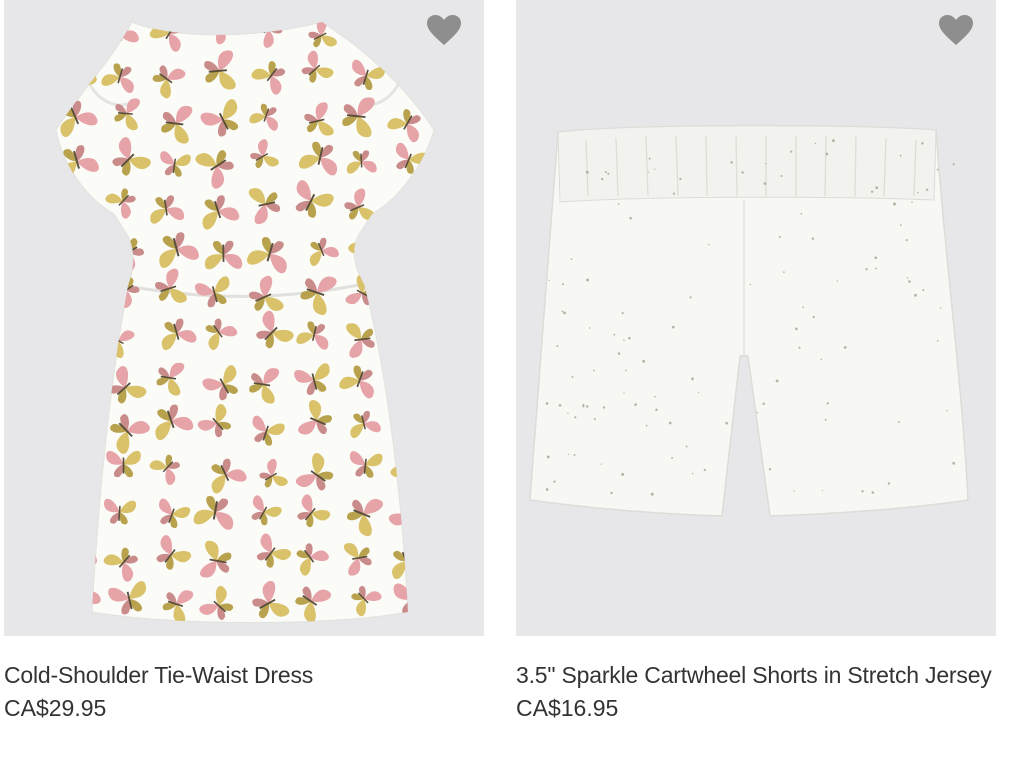 Image resolution: width=1010 pixels, height=762 pixels. Describe the element at coordinates (55, 708) in the screenshot. I see `product-price: CA$29.95` at that location.